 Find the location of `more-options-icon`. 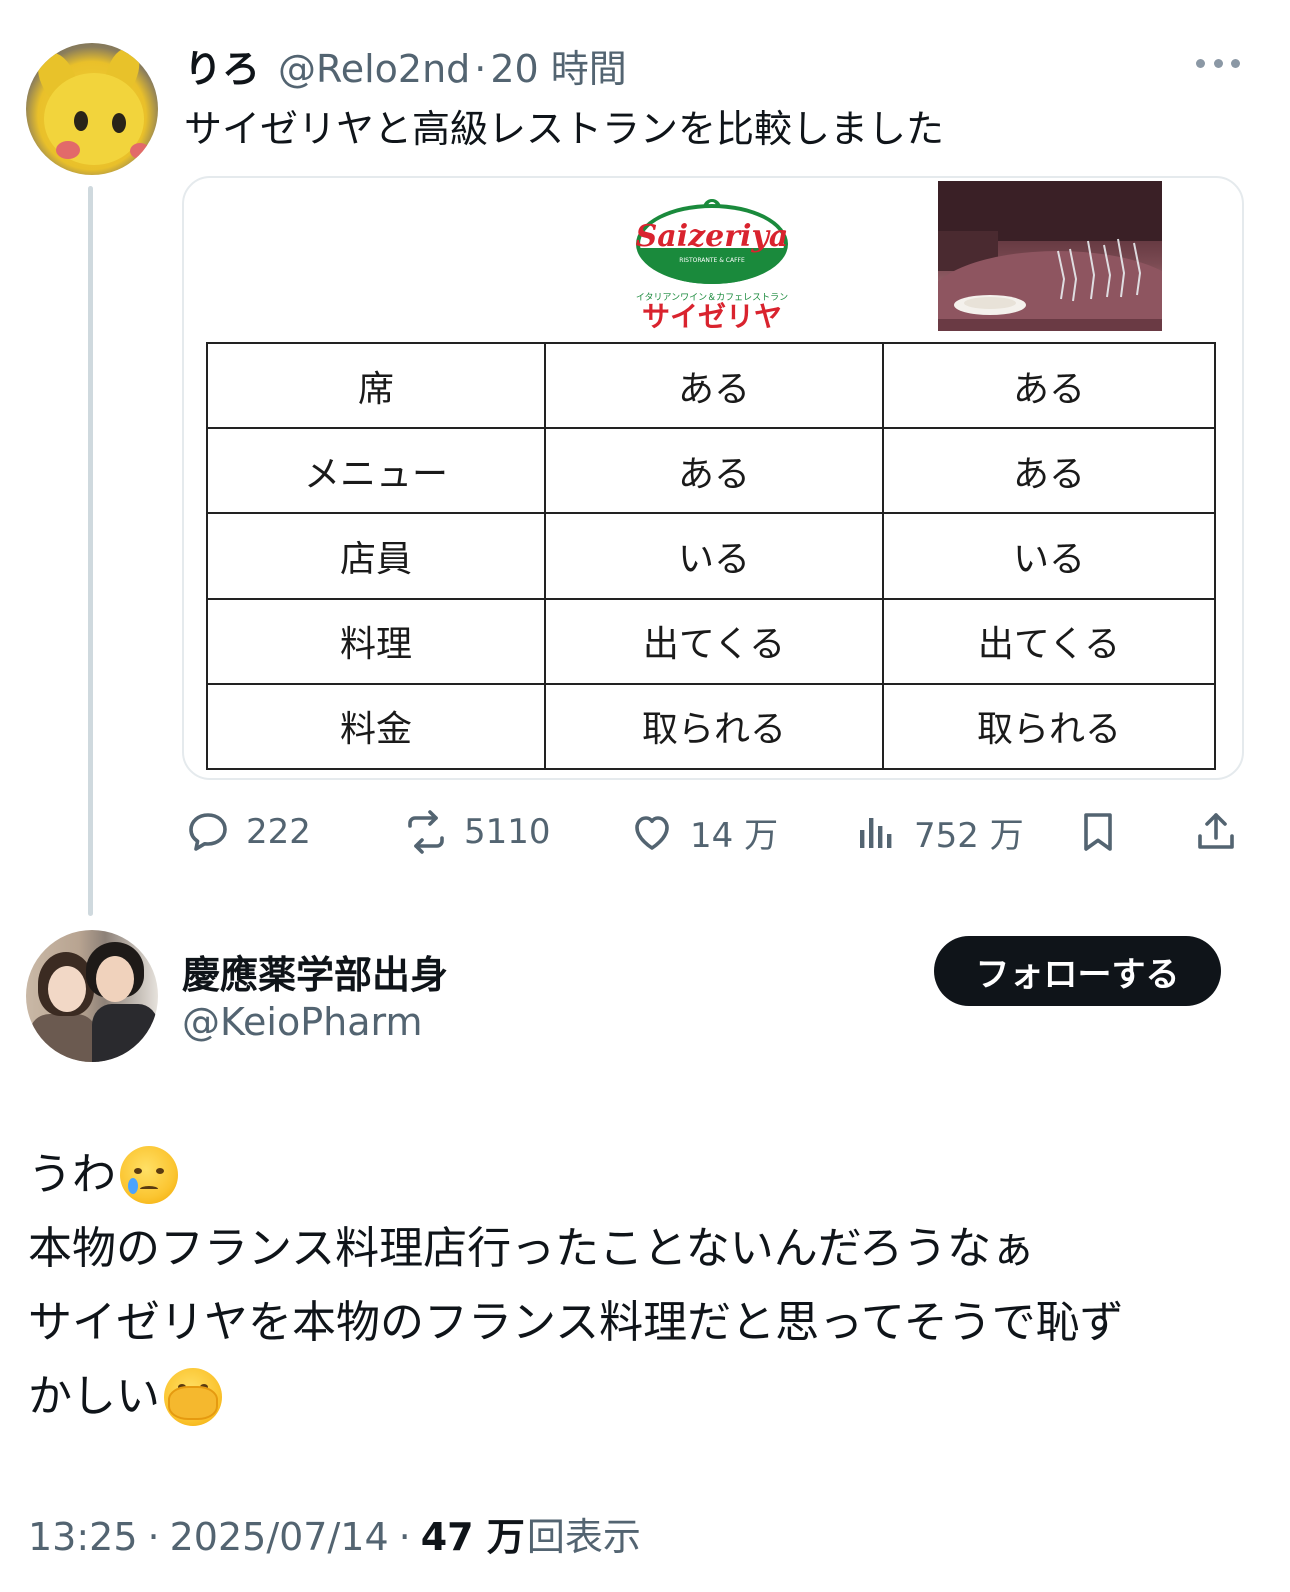

more-options-icon is located at coordinates (1218, 63).